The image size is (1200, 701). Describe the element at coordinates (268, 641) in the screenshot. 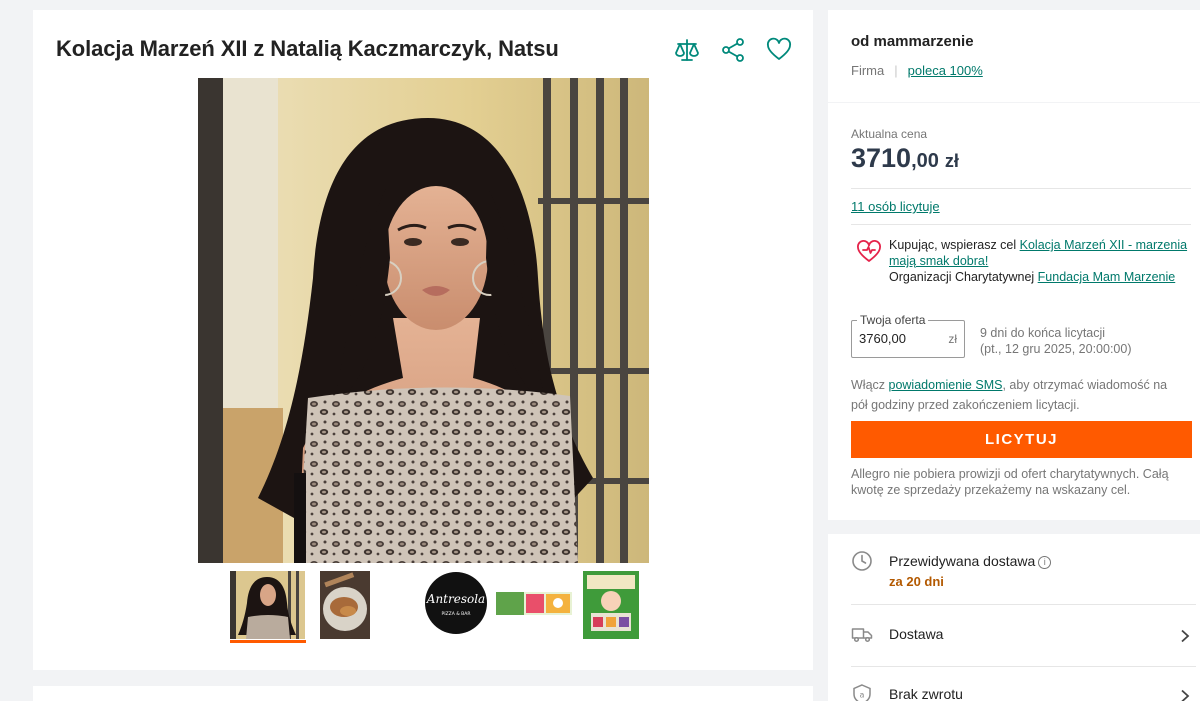

I see `active-thumbnail-indicator` at that location.